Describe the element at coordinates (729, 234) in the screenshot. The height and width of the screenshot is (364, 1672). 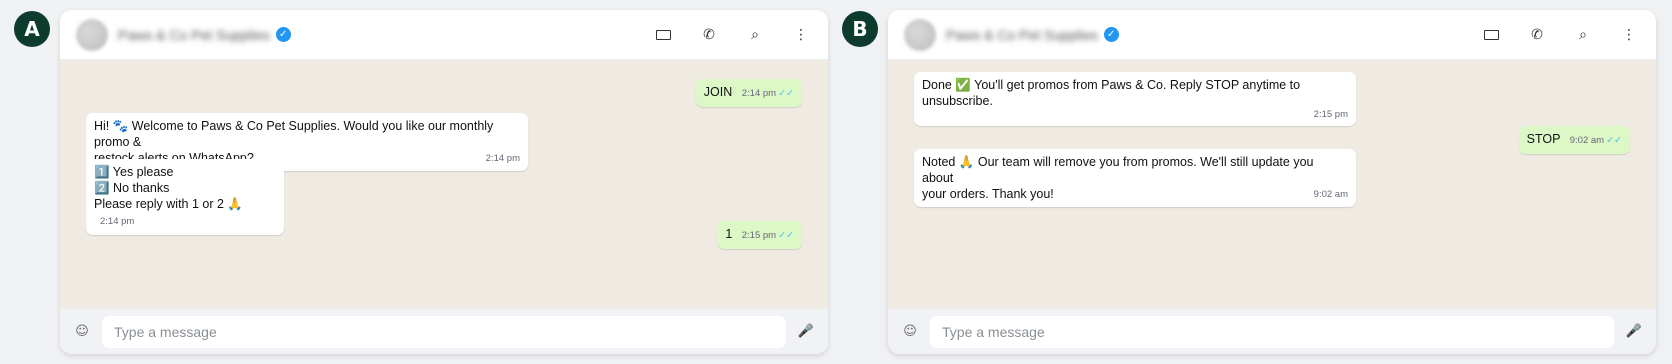
I see `message-text: 1` at that location.